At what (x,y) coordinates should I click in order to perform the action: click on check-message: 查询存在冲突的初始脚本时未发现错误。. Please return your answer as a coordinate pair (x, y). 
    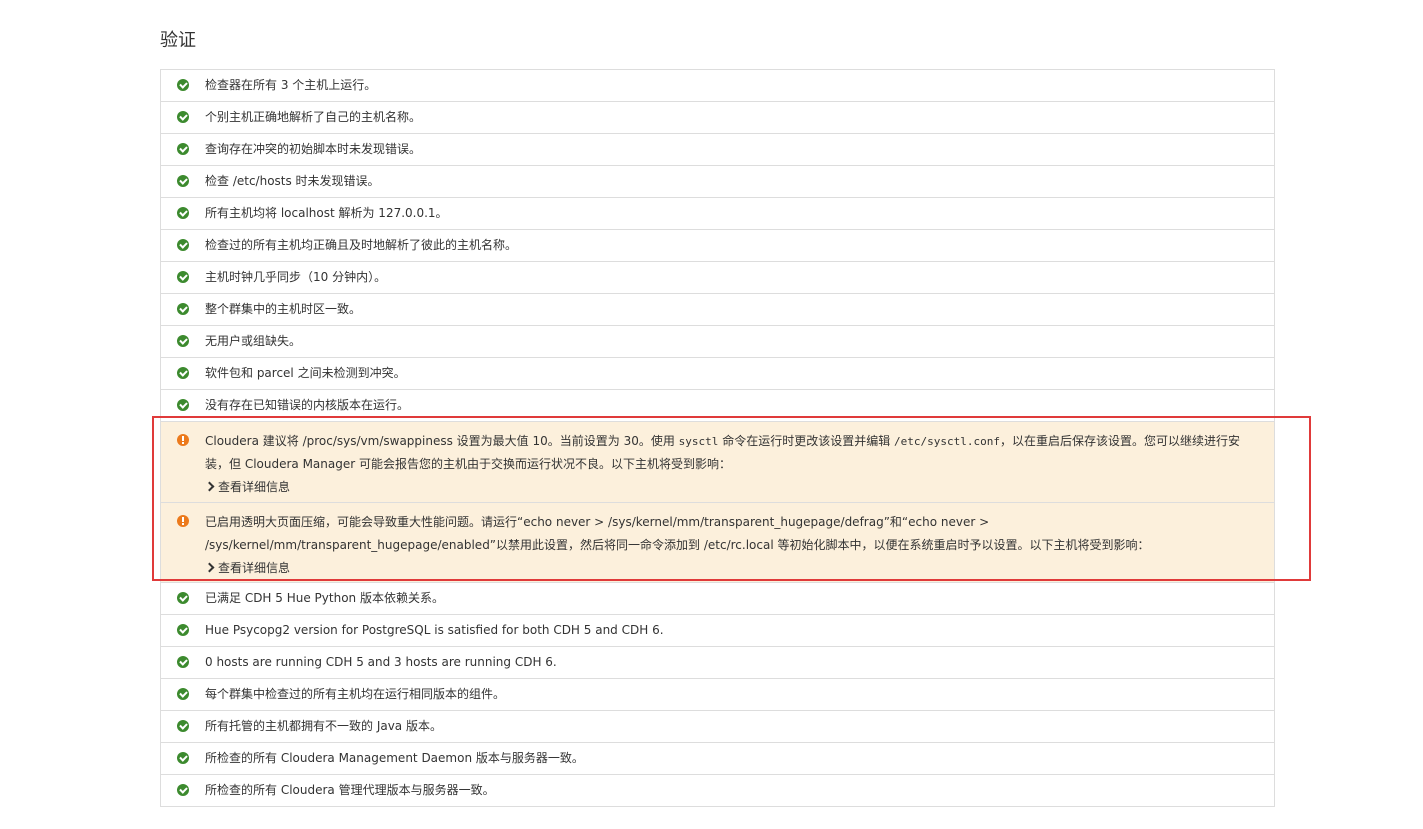
    Looking at the image, I should click on (313, 149).